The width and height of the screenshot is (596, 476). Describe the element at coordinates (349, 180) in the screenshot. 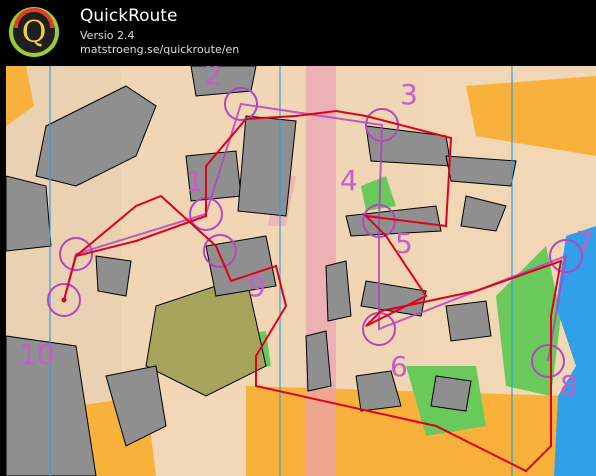

I see `control-label-4: 4` at that location.